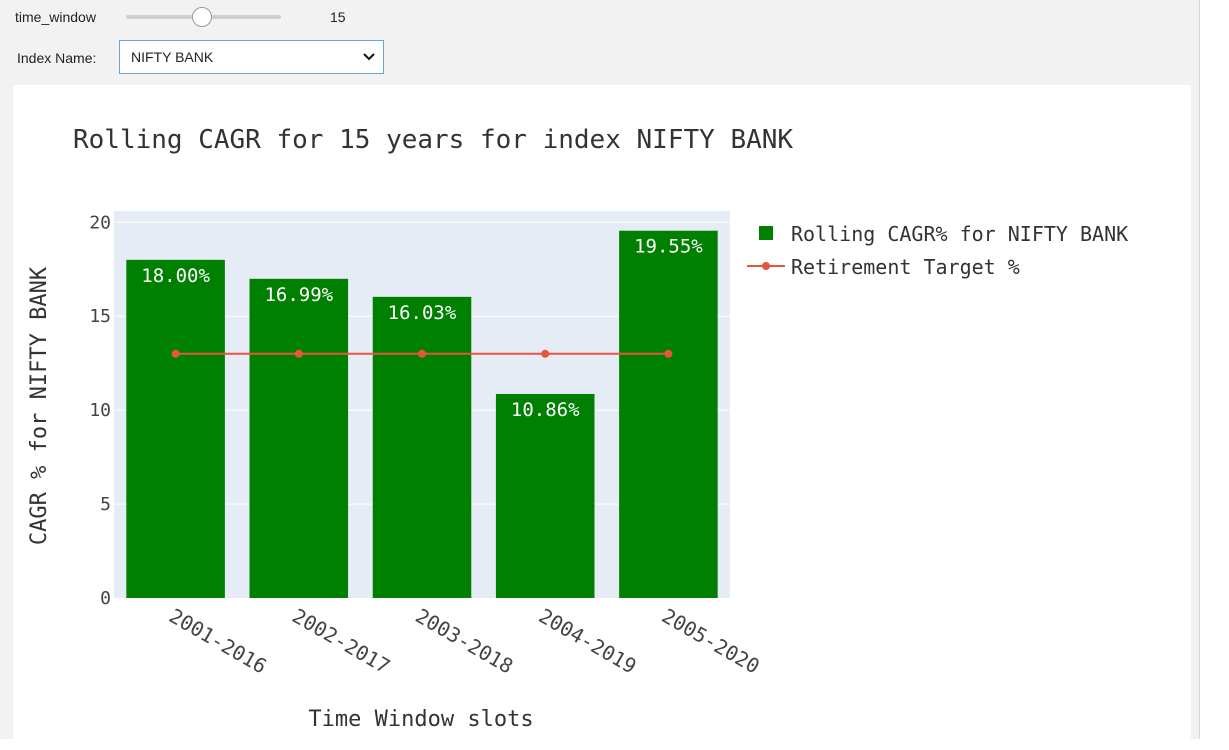 The image size is (1229, 750). I want to click on y-axis-ticks: 0 5 10 15 20, so click(100, 410).